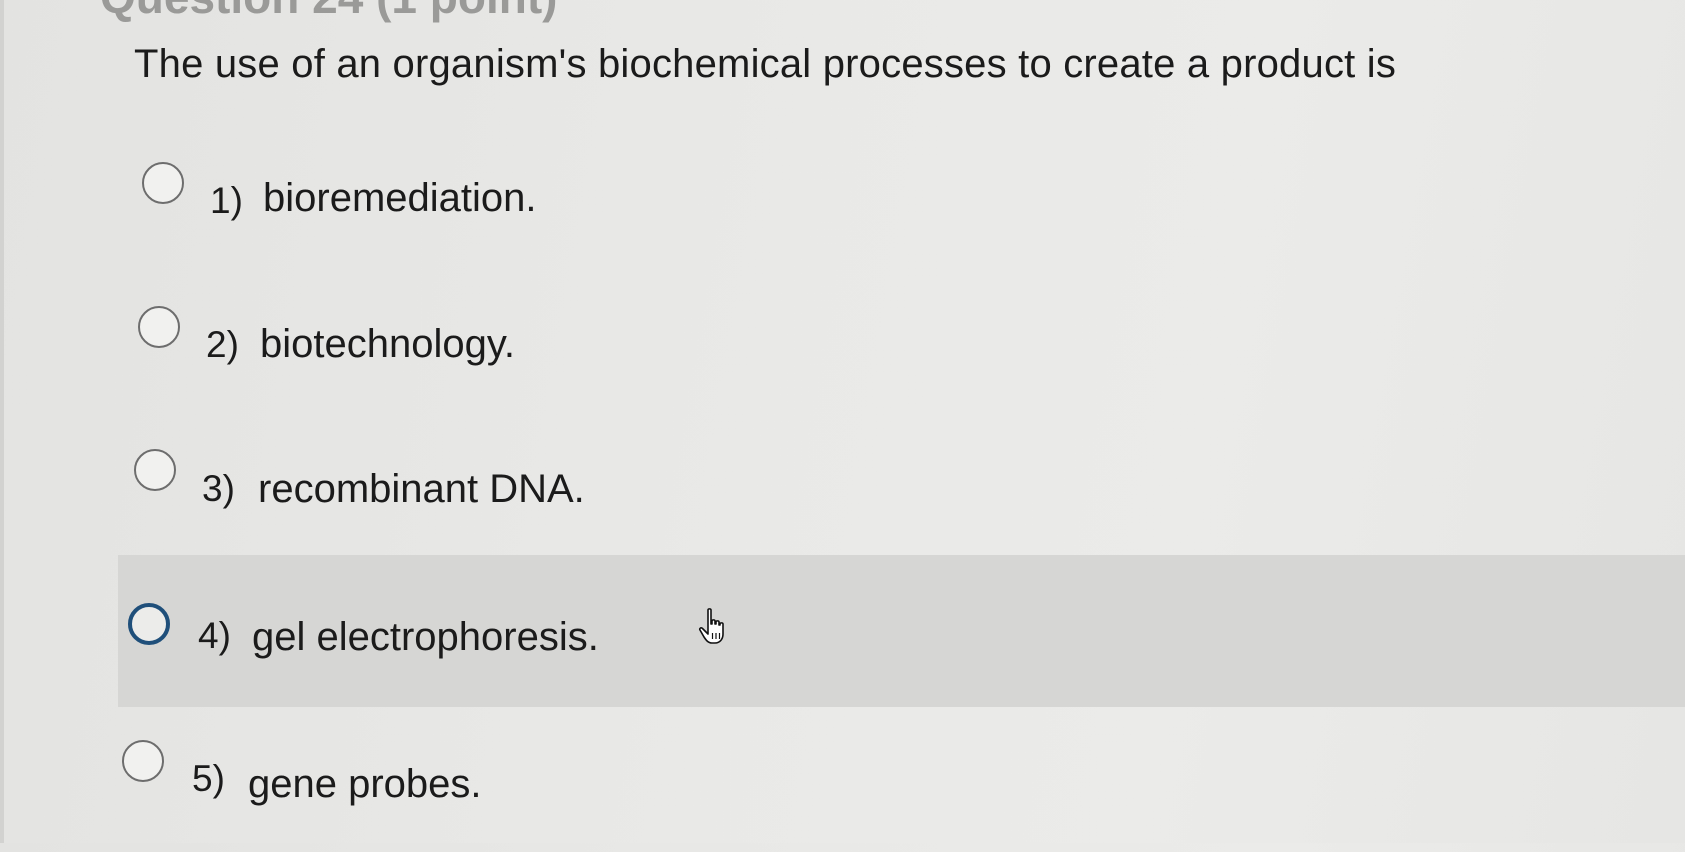  Describe the element at coordinates (421, 489) in the screenshot. I see `option-label: recombinant DNA.` at that location.